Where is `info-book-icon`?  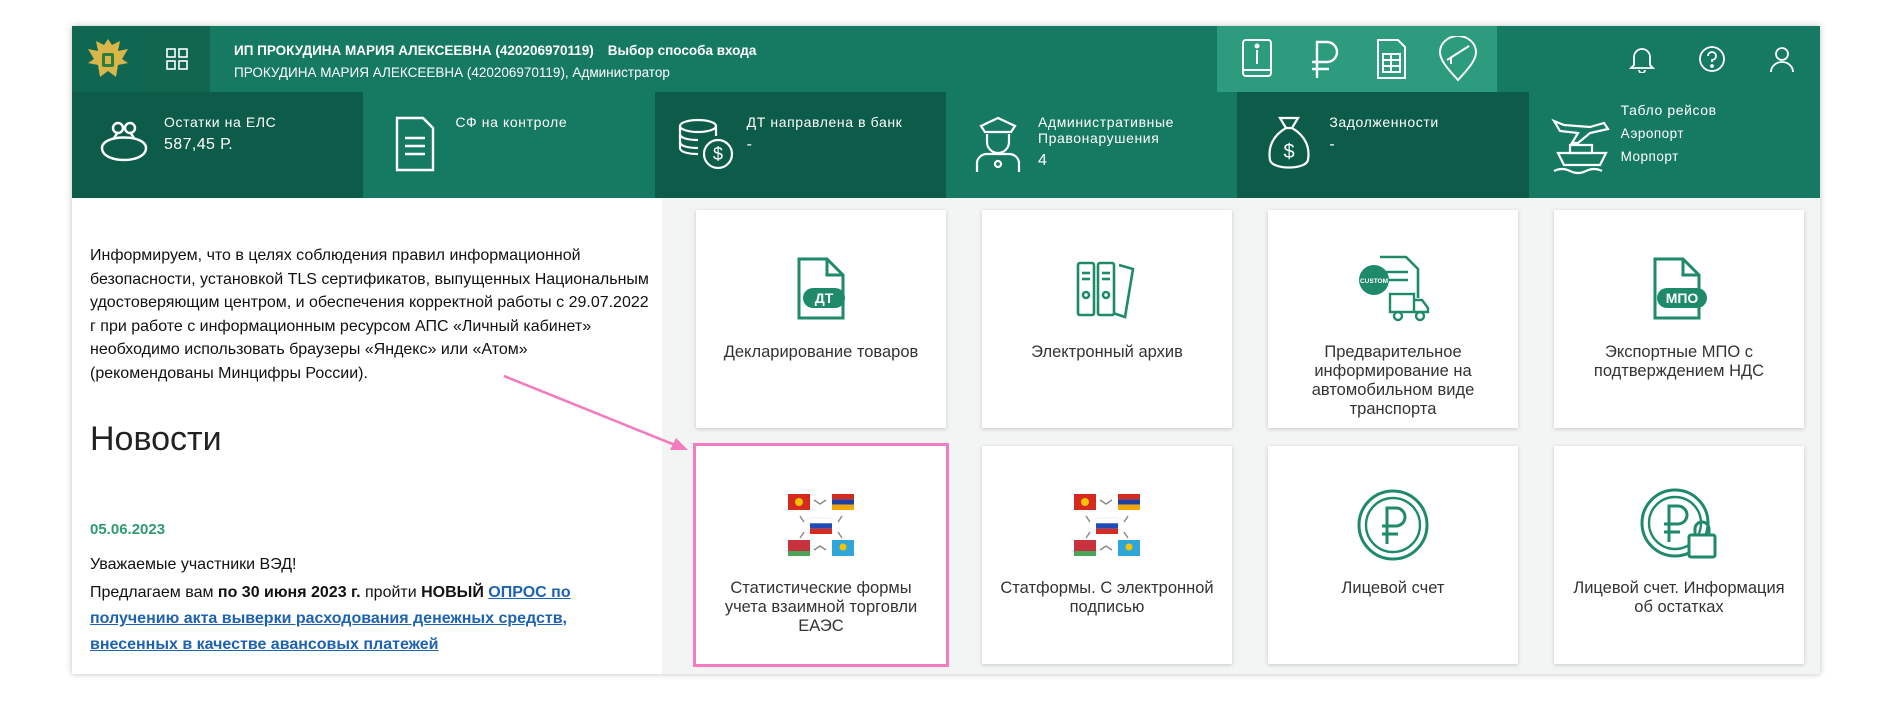 info-book-icon is located at coordinates (1257, 59).